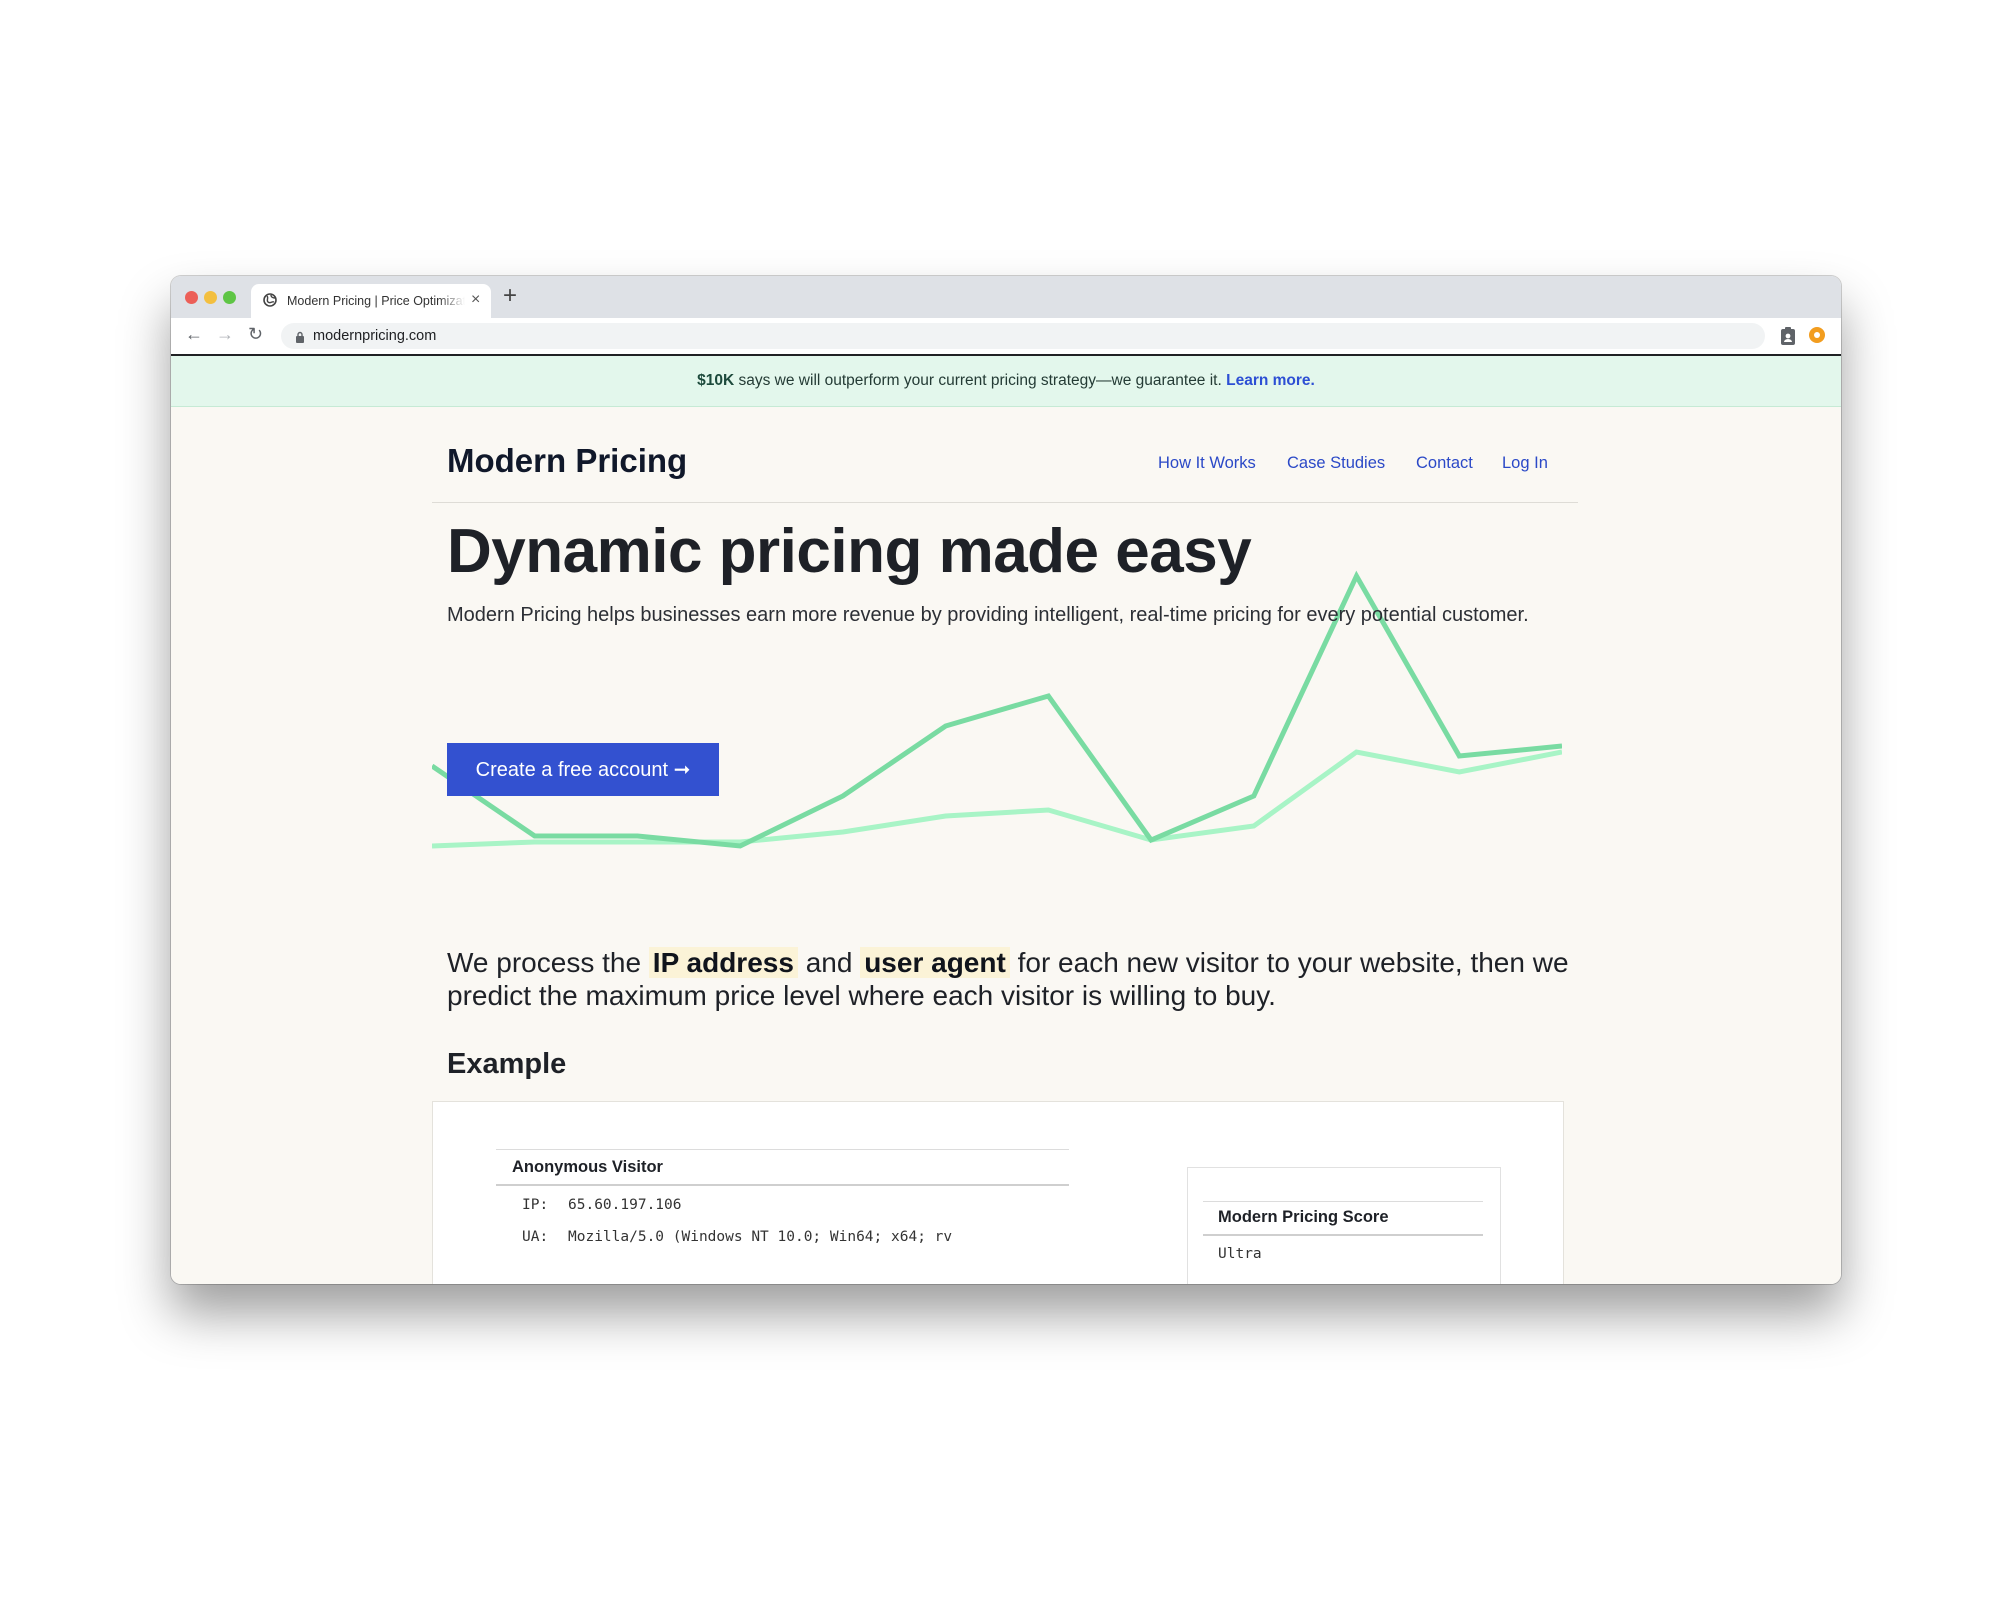  What do you see at coordinates (567, 461) in the screenshot?
I see `site-logo: Modern Pricing` at bounding box center [567, 461].